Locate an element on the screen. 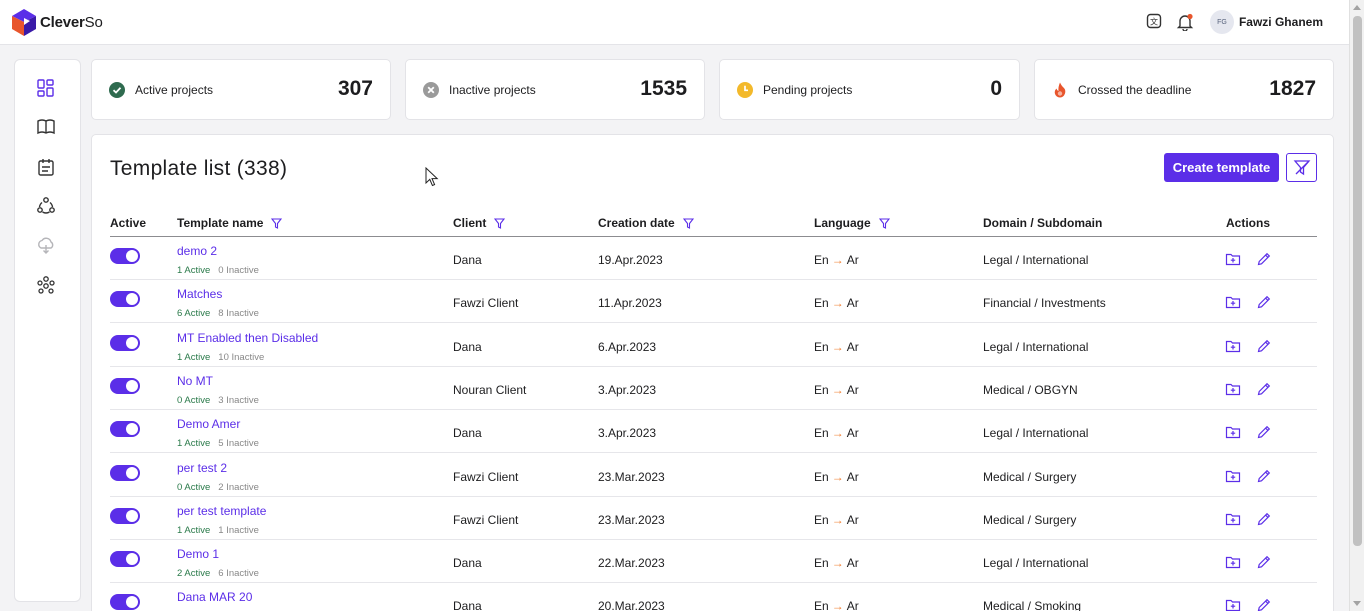 The width and height of the screenshot is (1364, 611). app-logo: CleverSo is located at coordinates (57, 22).